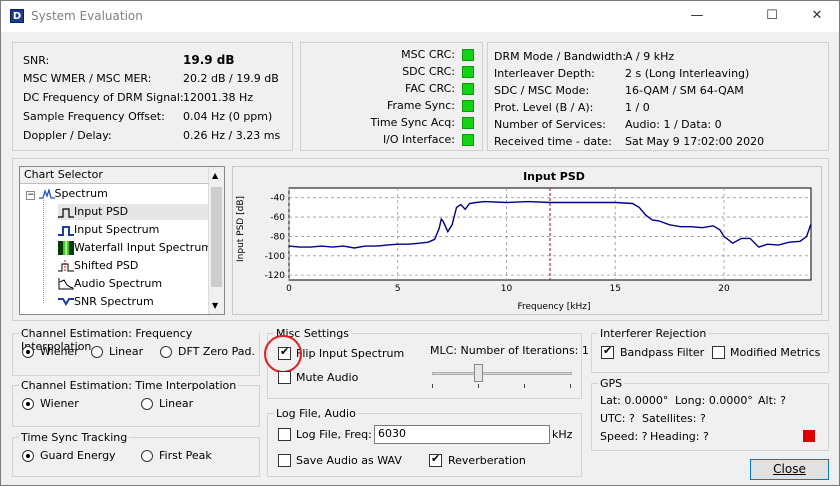  I want to click on time-sync-title: Time Sync Tracking, so click(74, 437).